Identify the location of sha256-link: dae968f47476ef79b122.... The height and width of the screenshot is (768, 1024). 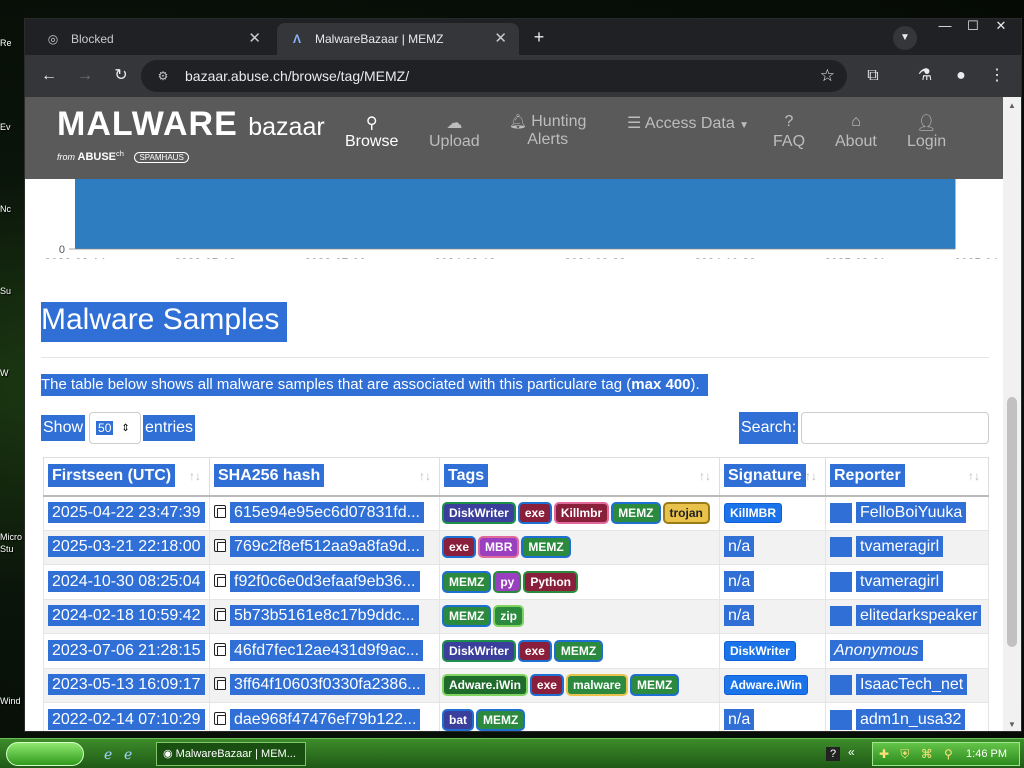
(325, 719).